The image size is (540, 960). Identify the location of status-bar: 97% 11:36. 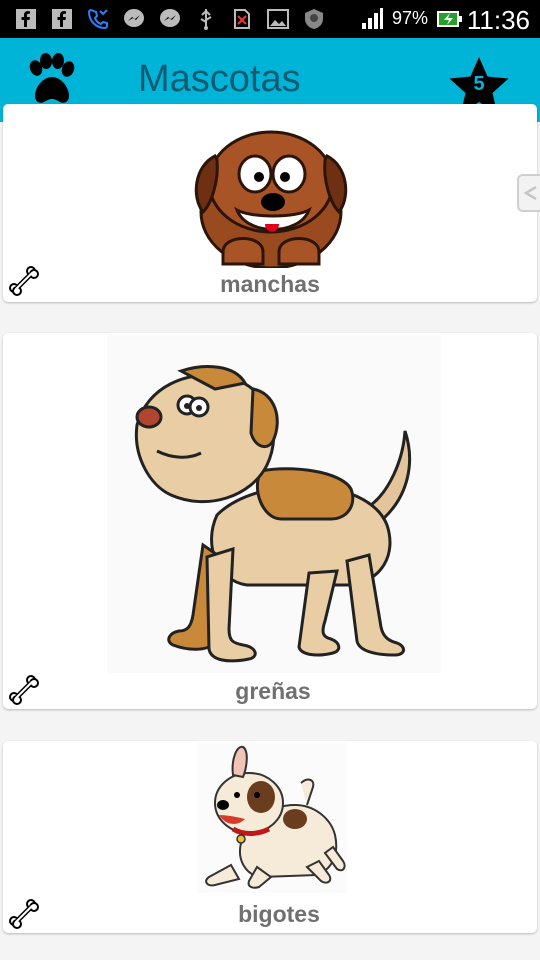
(270, 19).